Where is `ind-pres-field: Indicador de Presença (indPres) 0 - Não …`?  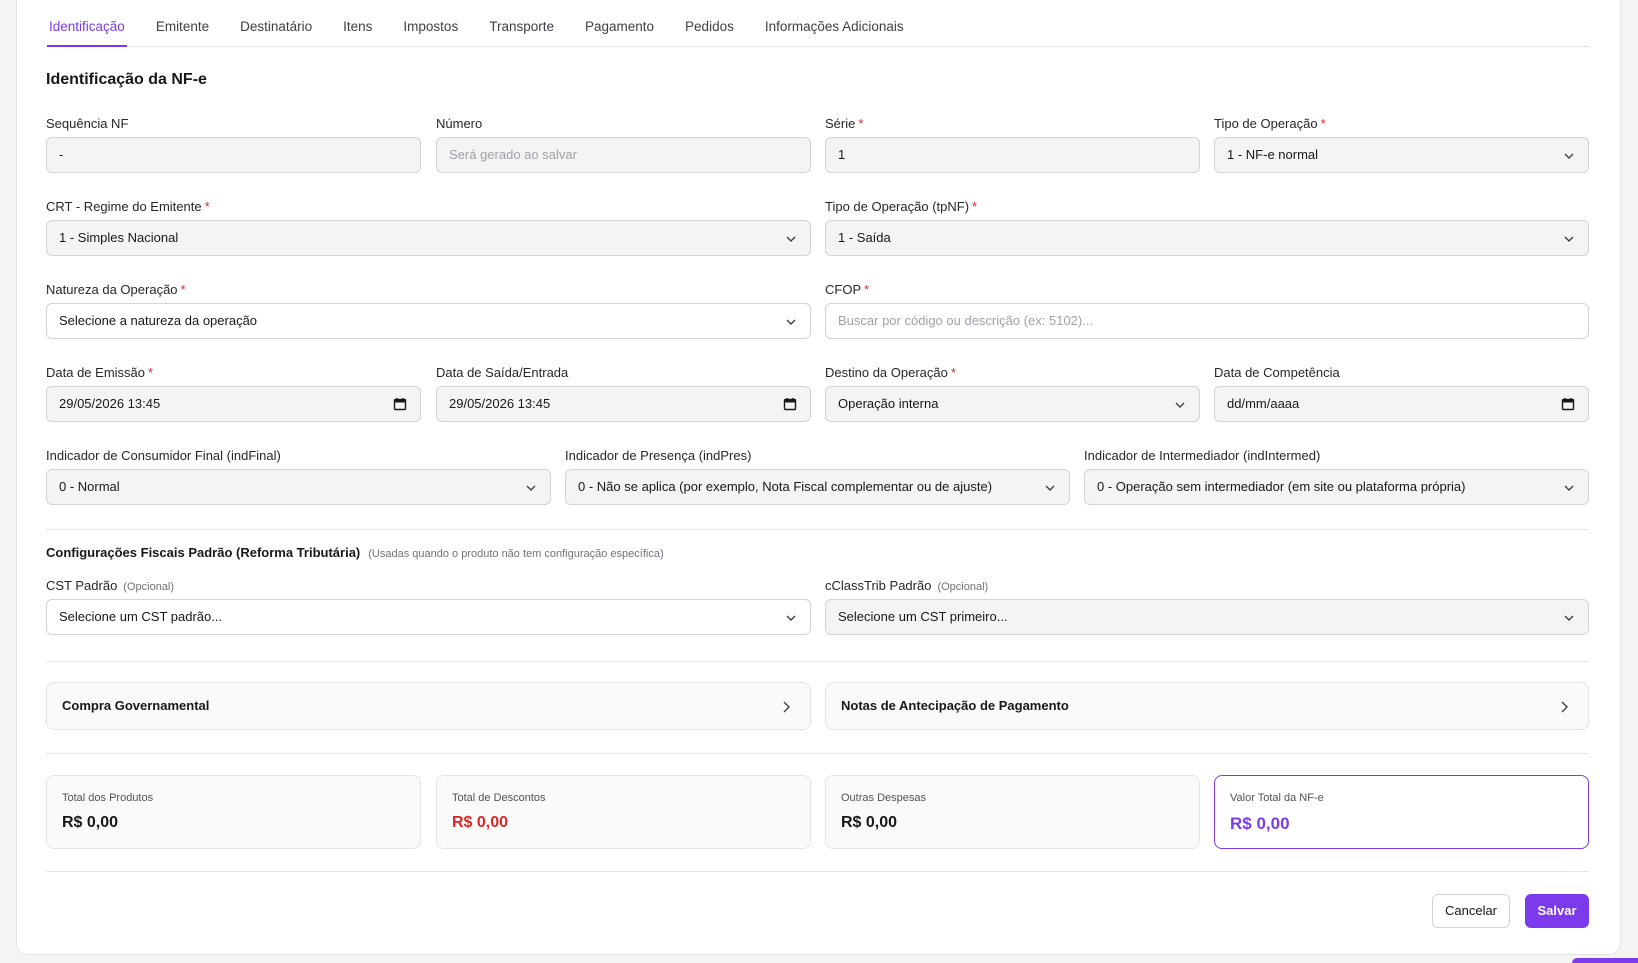 ind-pres-field: Indicador de Presença (indPres) 0 - Não … is located at coordinates (817, 477).